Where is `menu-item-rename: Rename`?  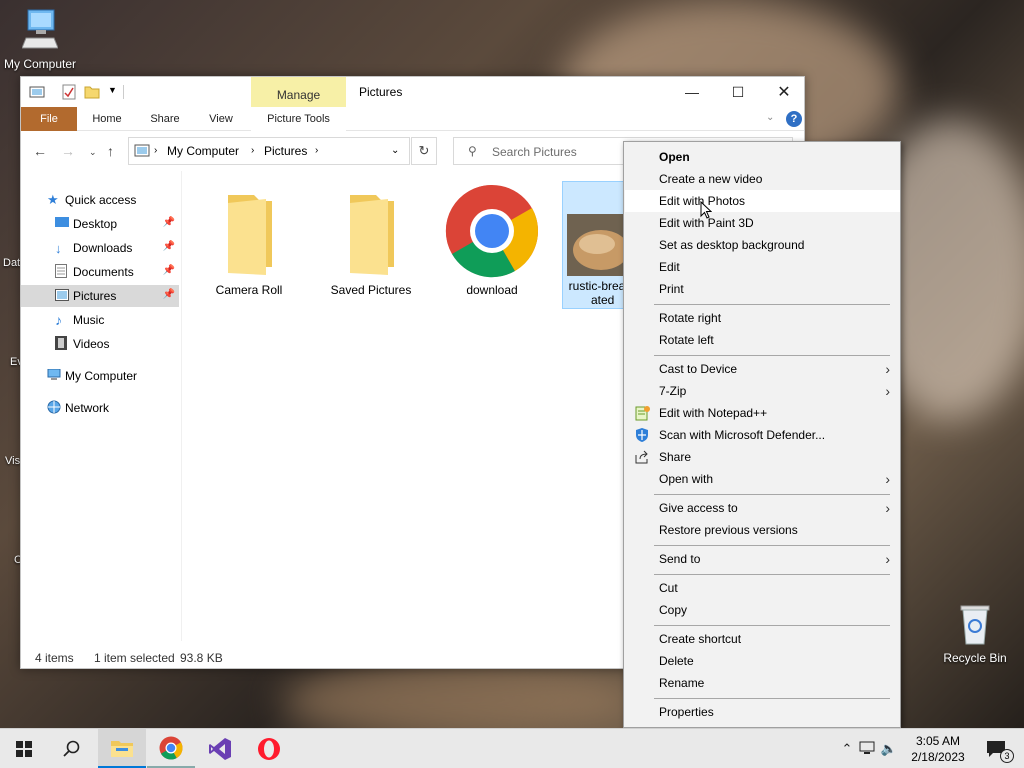
menu-item-rename: Rename is located at coordinates (762, 683).